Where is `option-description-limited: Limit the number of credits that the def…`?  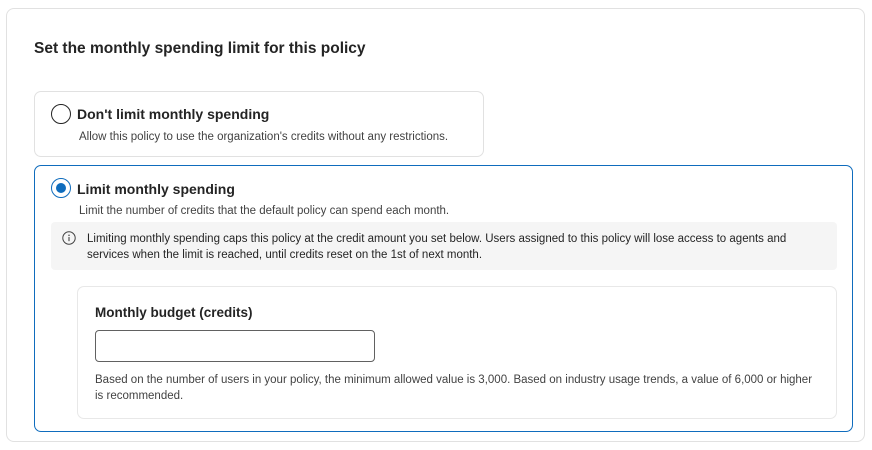 option-description-limited: Limit the number of credits that the def… is located at coordinates (264, 211).